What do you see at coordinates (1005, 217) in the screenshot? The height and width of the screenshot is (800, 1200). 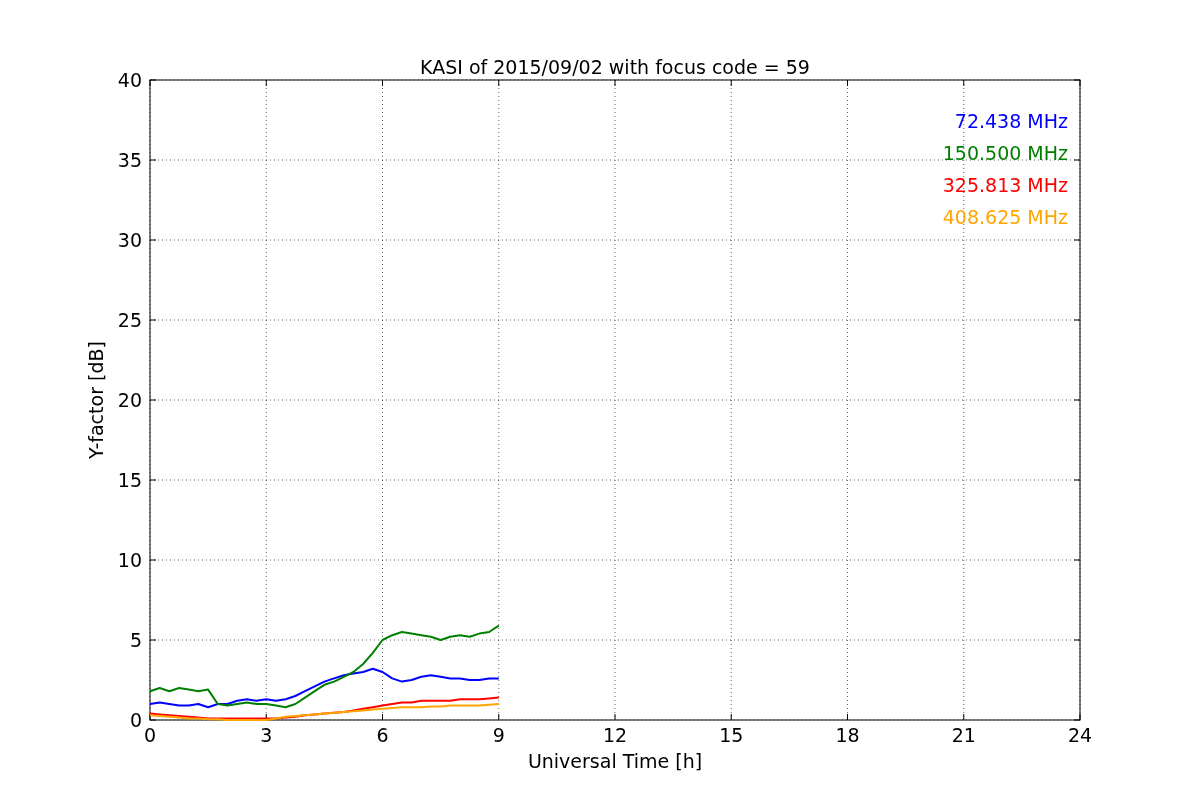 I see `legend-label: 408.625 MHz` at bounding box center [1005, 217].